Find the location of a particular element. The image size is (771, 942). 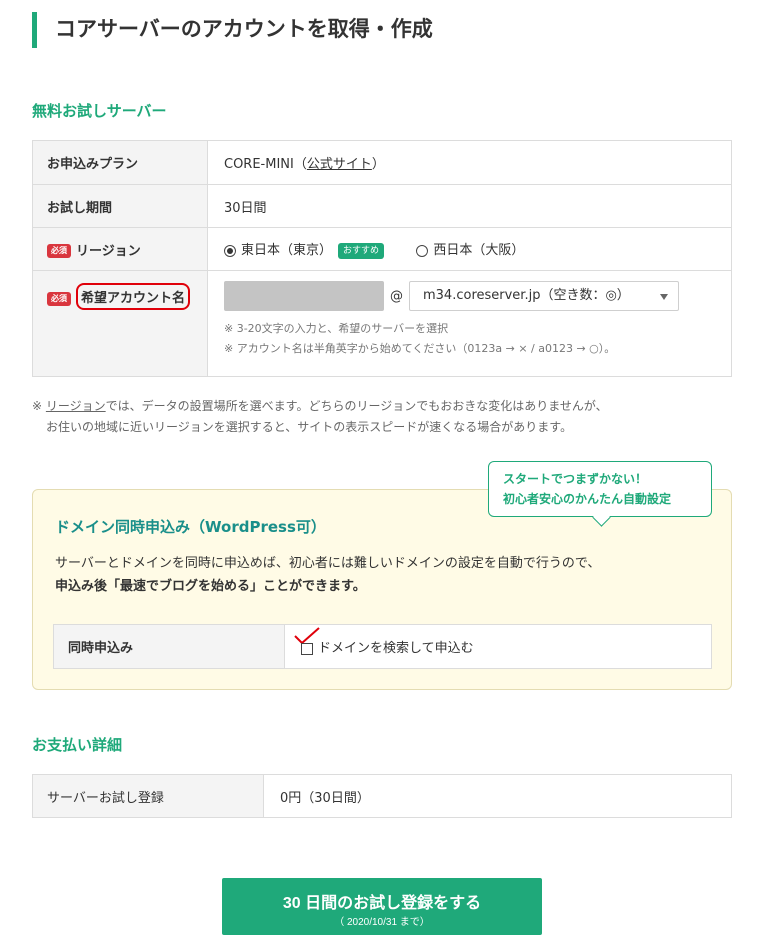

payment-row: サーバーお試し登録 0円（30日間） is located at coordinates (382, 796).